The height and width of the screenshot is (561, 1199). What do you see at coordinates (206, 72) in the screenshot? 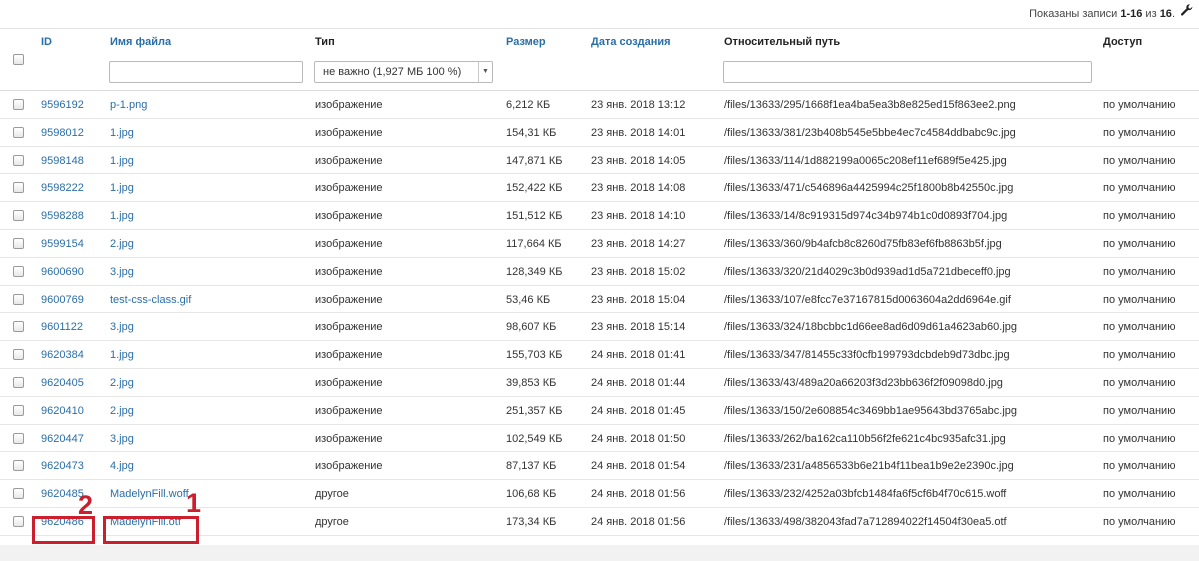
I see `filename-filter-input` at bounding box center [206, 72].